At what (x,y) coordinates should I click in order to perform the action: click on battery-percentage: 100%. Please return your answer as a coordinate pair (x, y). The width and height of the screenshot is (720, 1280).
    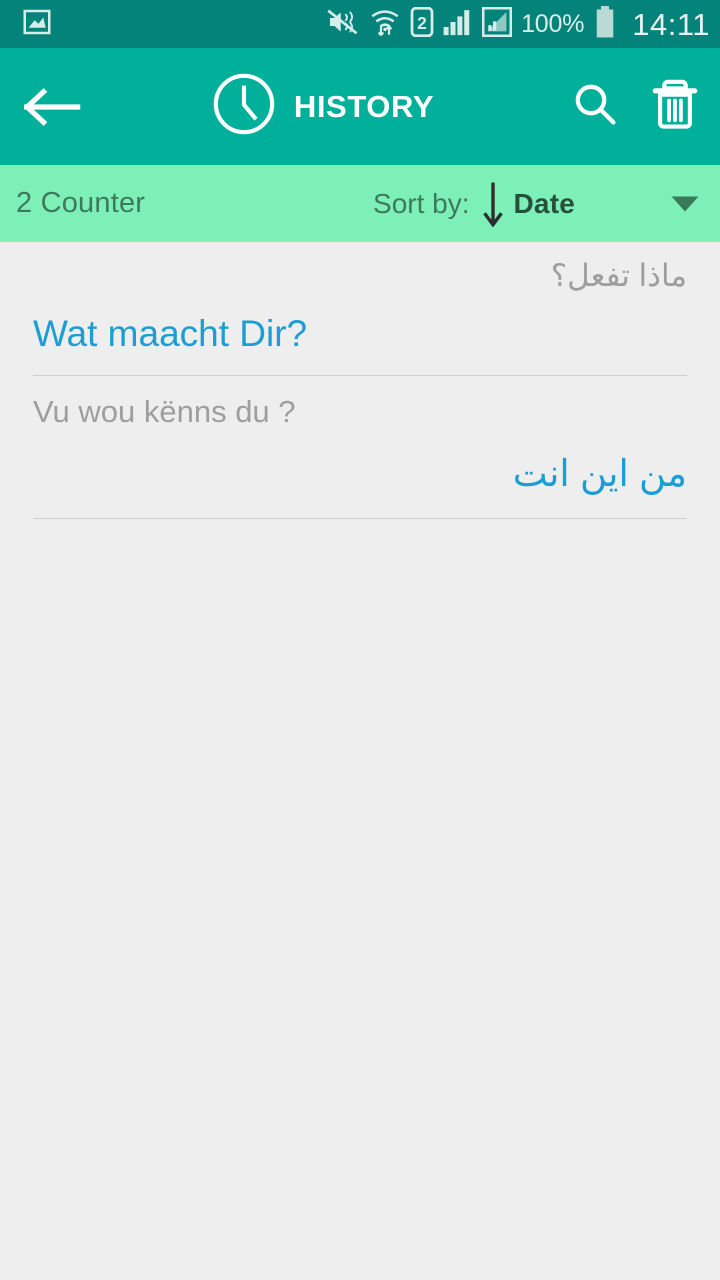
    Looking at the image, I should click on (553, 23).